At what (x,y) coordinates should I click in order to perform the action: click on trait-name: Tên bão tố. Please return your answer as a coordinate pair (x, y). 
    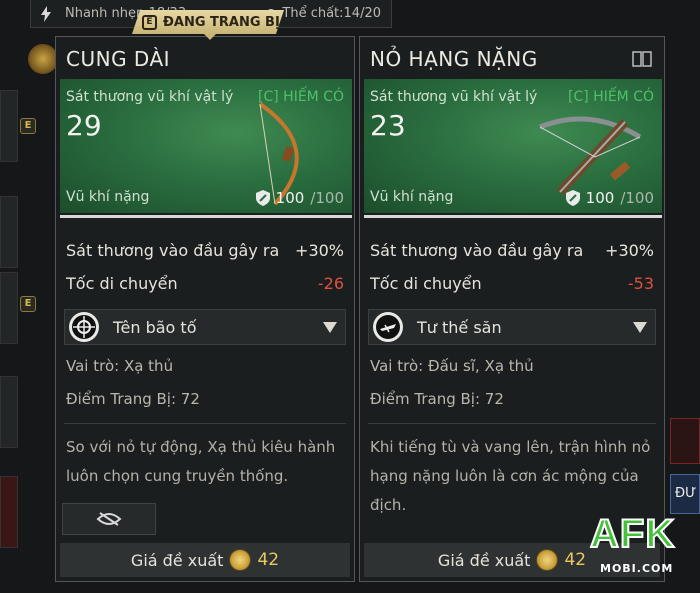
    Looking at the image, I should click on (155, 327).